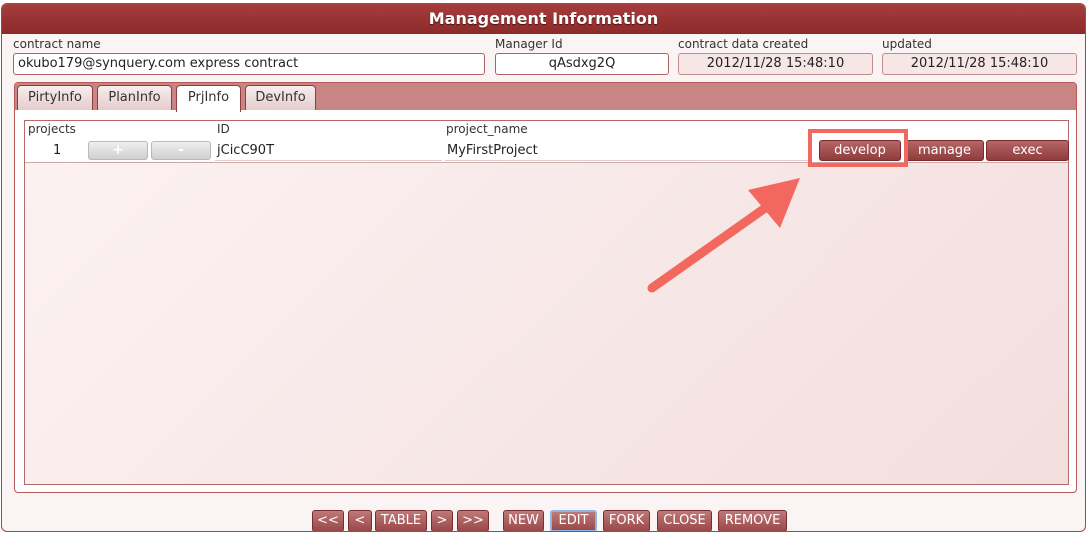 The height and width of the screenshot is (535, 1089). What do you see at coordinates (181, 150) in the screenshot?
I see `remove-row-button: -` at bounding box center [181, 150].